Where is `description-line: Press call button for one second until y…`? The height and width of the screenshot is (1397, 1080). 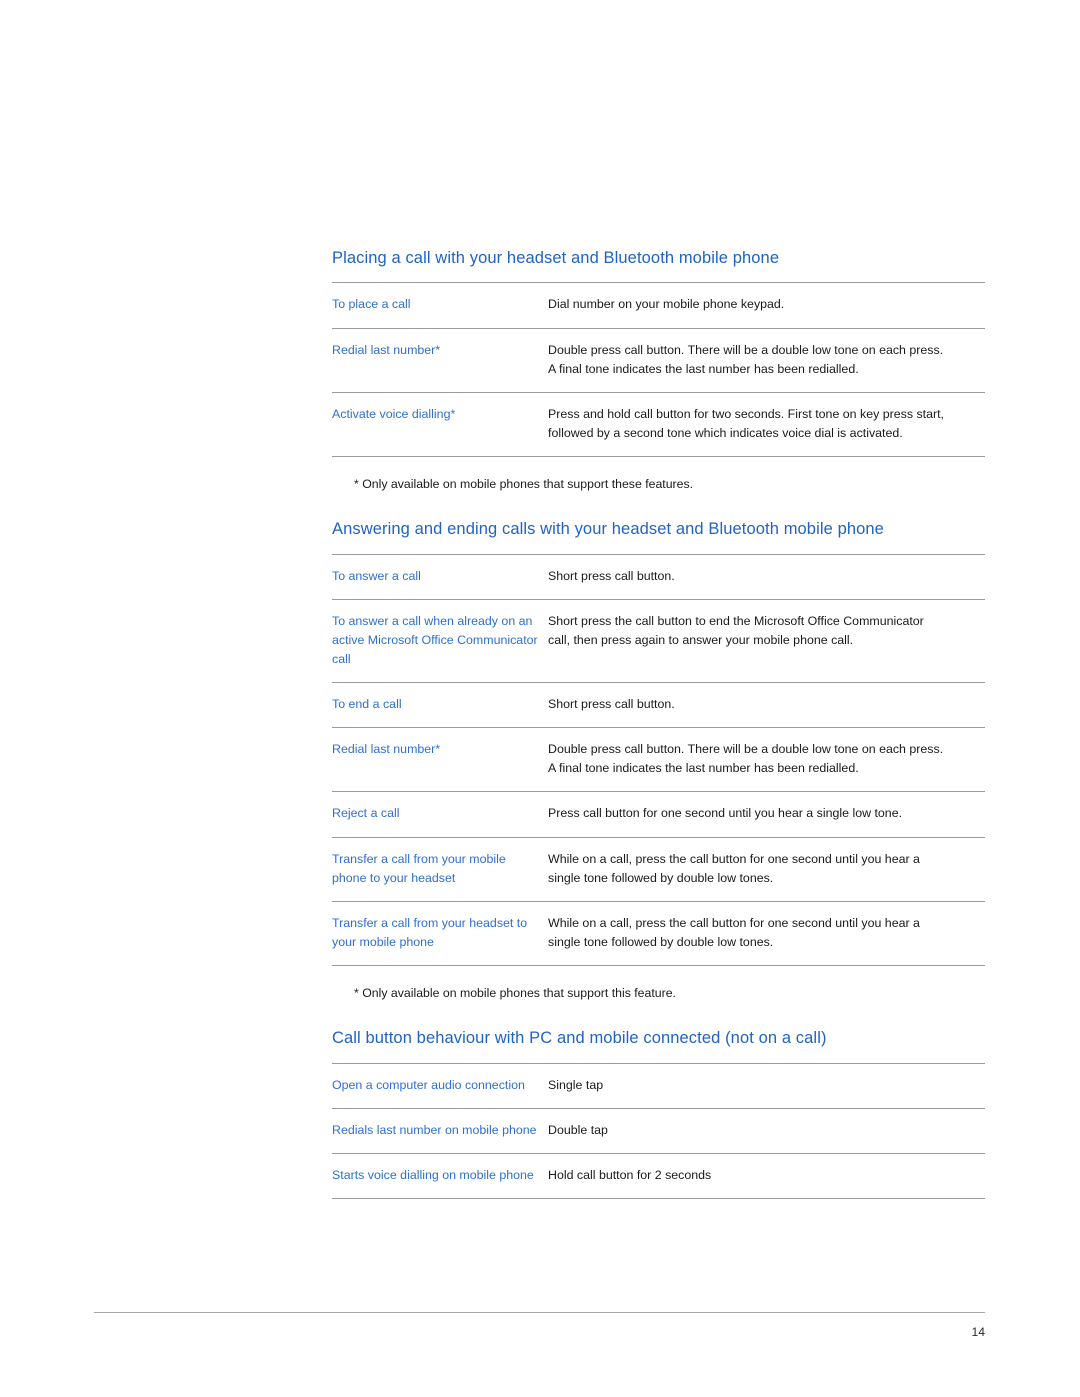
description-line: Press call button for one second until y… is located at coordinates (725, 813).